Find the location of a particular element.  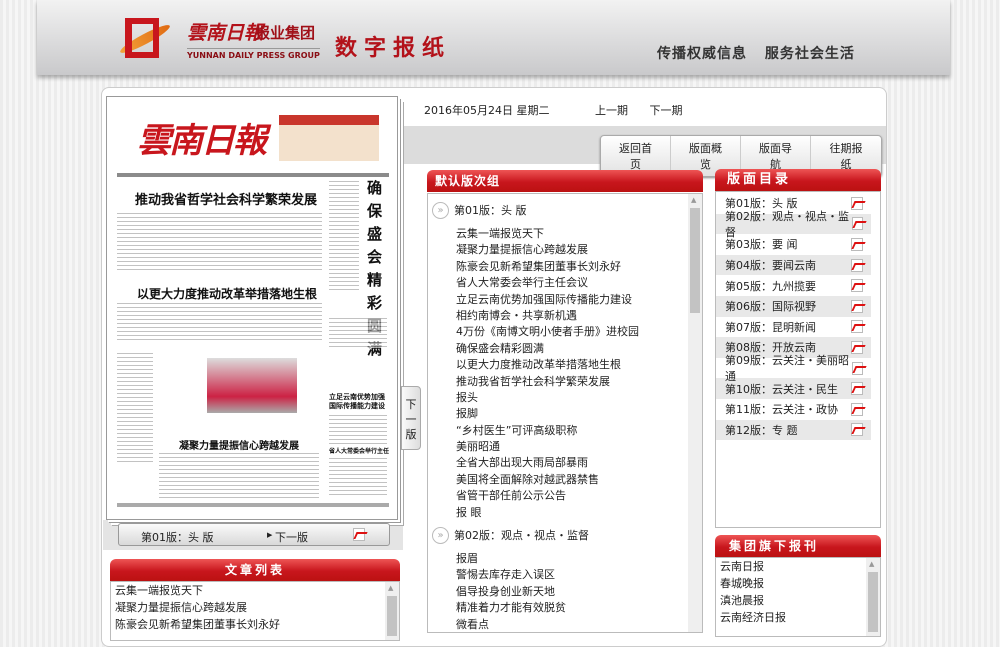

next-page-tab: 下一版 is located at coordinates (411, 418).